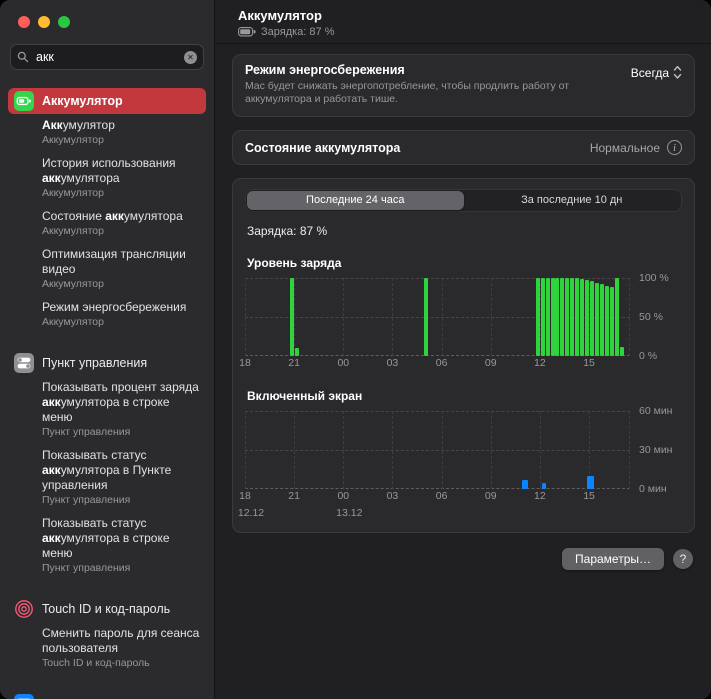 The image size is (711, 699). I want to click on sidebar-result-item: Режим энергосбережения Аккумулятор, so click(107, 315).